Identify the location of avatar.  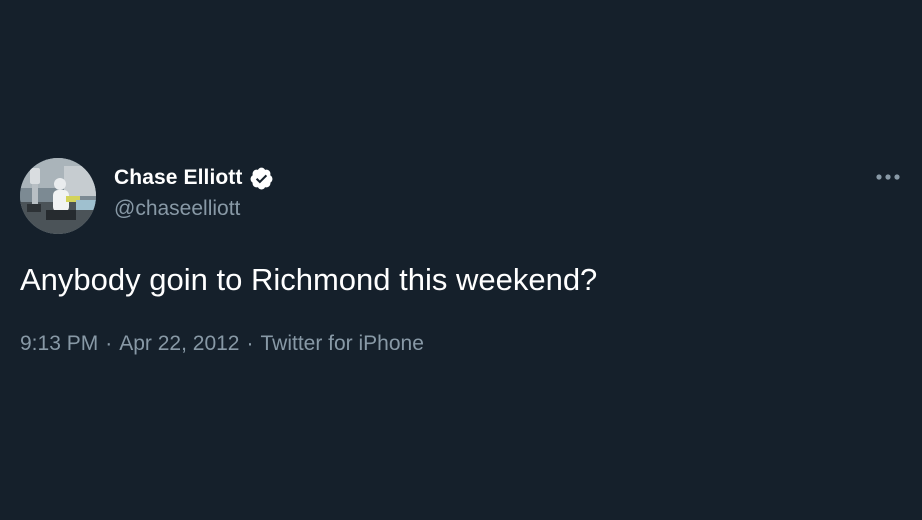
(58, 196).